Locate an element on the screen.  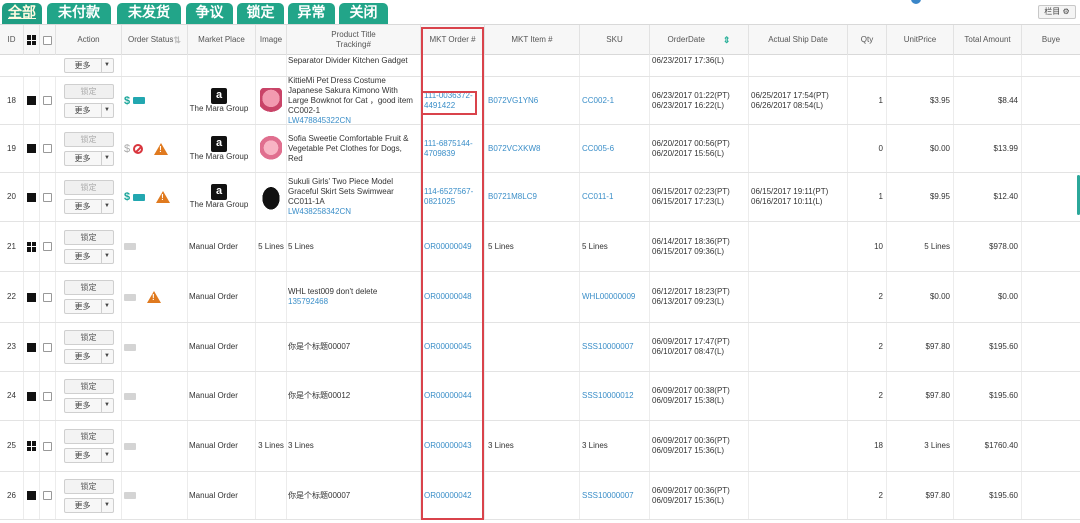
order-date-cell: 06/20/2017 00:56(PT) 06/20/2017 15:56(L) is located at coordinates (699, 148).